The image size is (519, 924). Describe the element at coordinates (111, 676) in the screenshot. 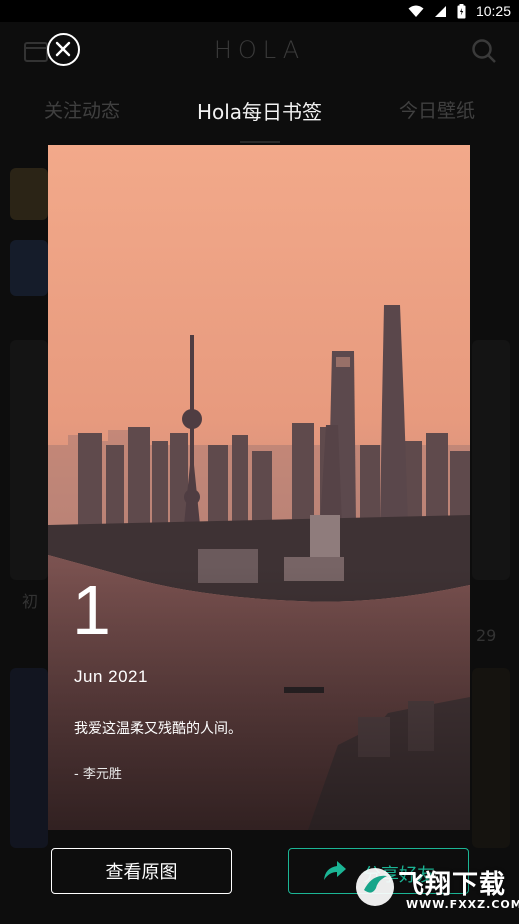

I see `card-month-year: Jun 2021` at that location.